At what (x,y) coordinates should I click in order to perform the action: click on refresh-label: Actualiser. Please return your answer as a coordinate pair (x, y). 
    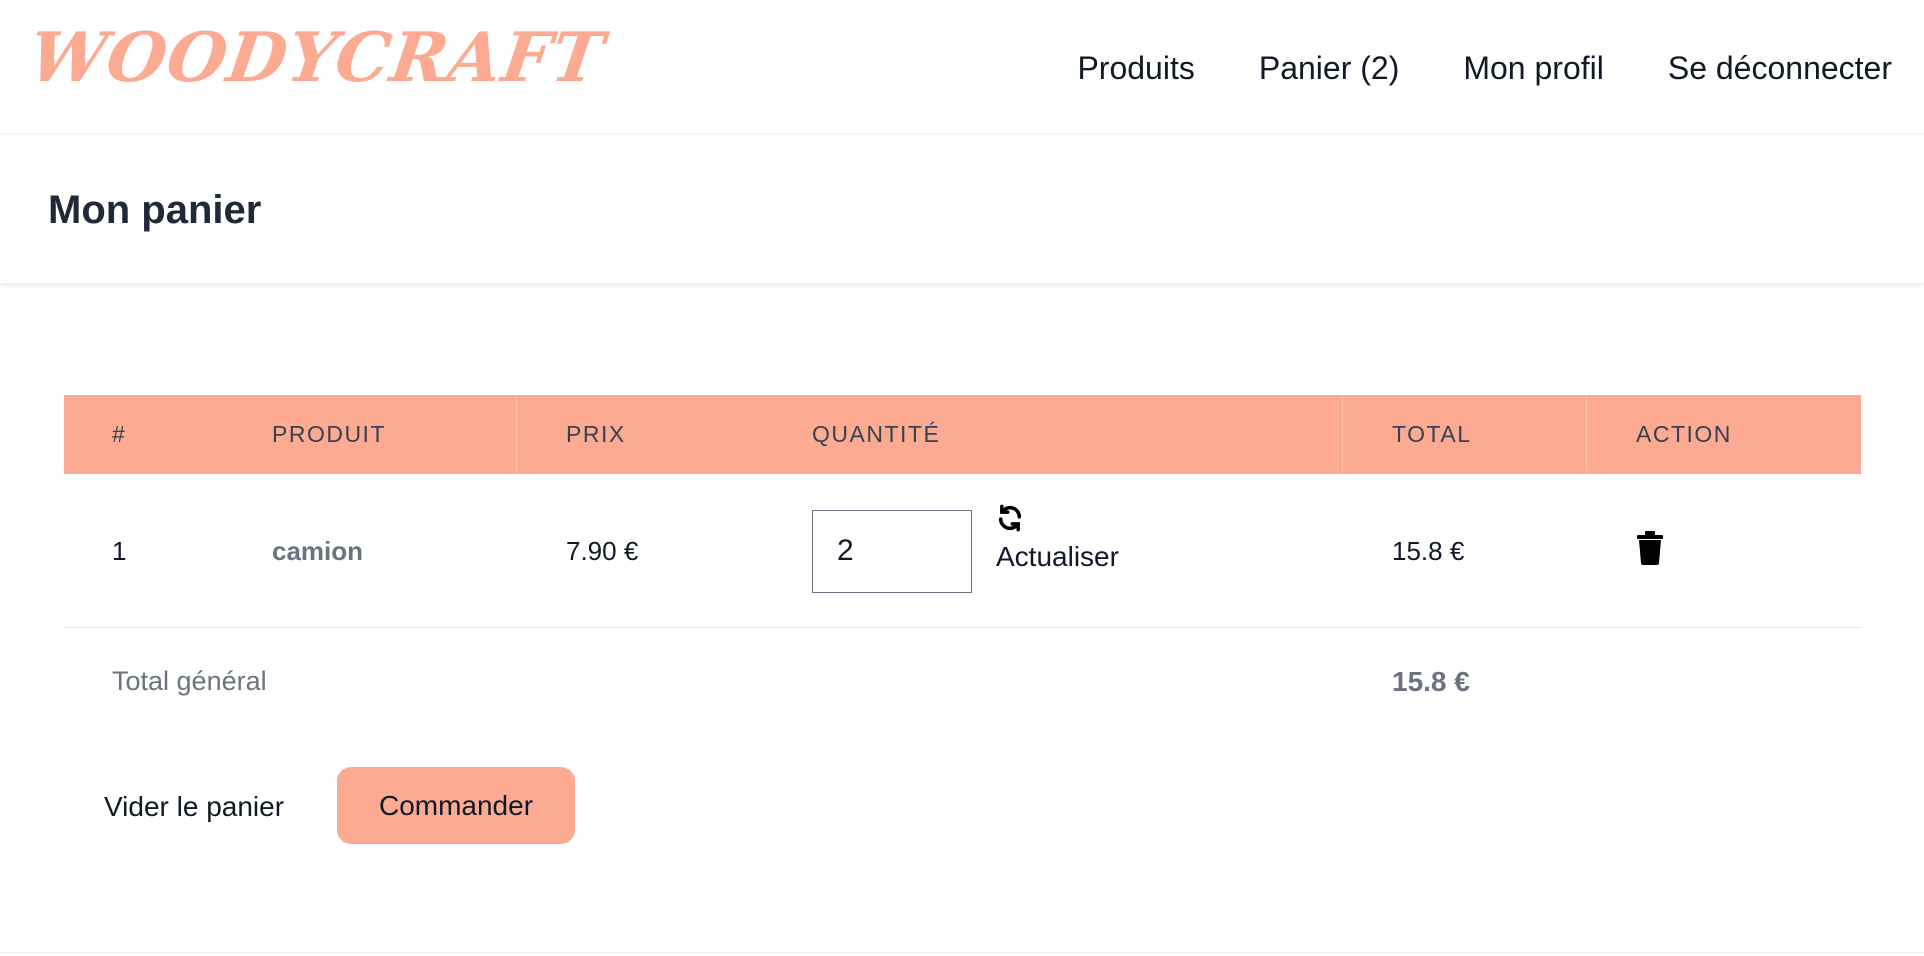
    Looking at the image, I should click on (1057, 556).